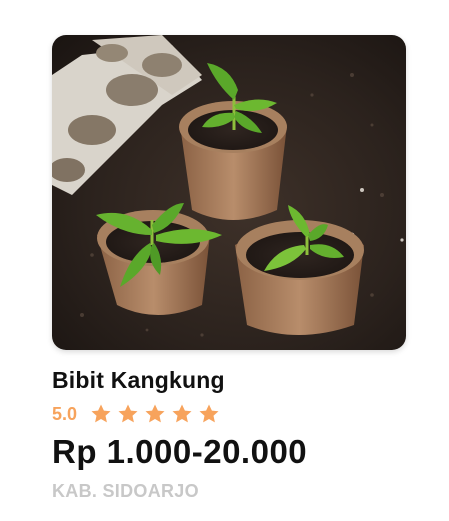  What do you see at coordinates (229, 380) in the screenshot?
I see `product-title: Bibit Kangkung` at bounding box center [229, 380].